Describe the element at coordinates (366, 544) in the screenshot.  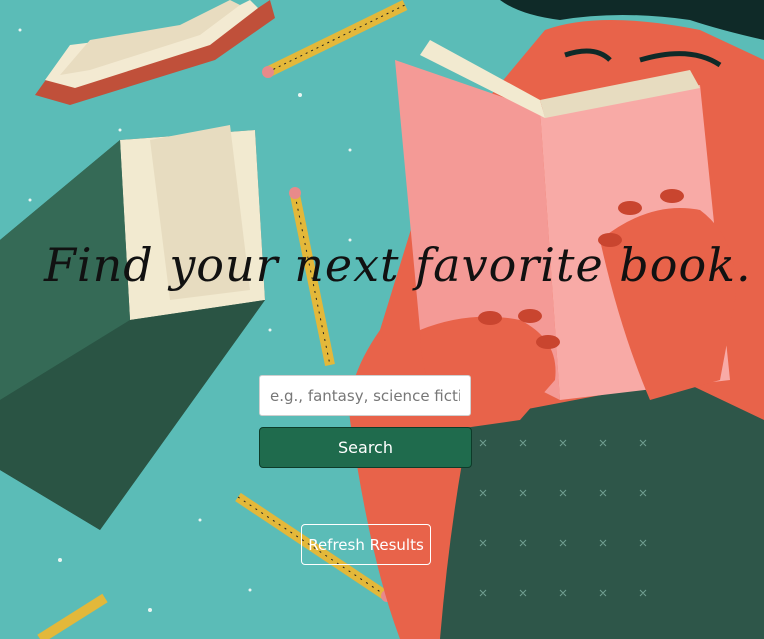
I see `refresh-results-button: Refresh Results` at that location.